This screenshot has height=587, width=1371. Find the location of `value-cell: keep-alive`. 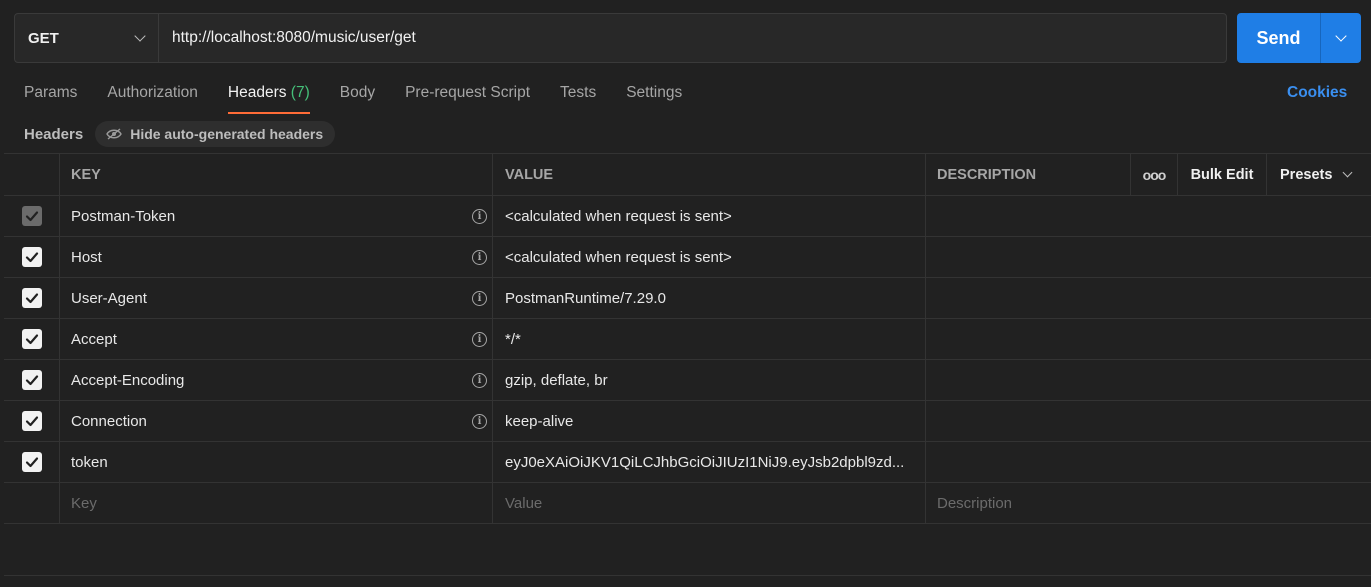

value-cell: keep-alive is located at coordinates (709, 421).